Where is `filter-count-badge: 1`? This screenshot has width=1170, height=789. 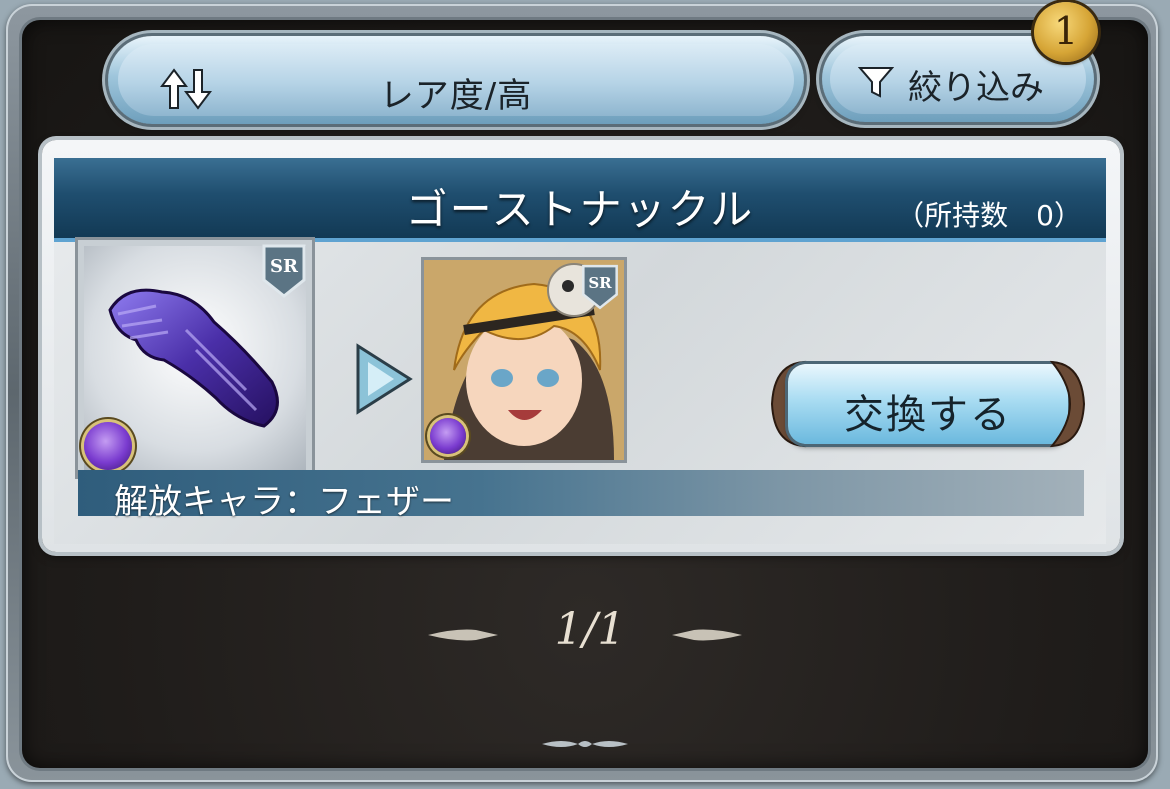
filter-count-badge: 1 is located at coordinates (1066, 32).